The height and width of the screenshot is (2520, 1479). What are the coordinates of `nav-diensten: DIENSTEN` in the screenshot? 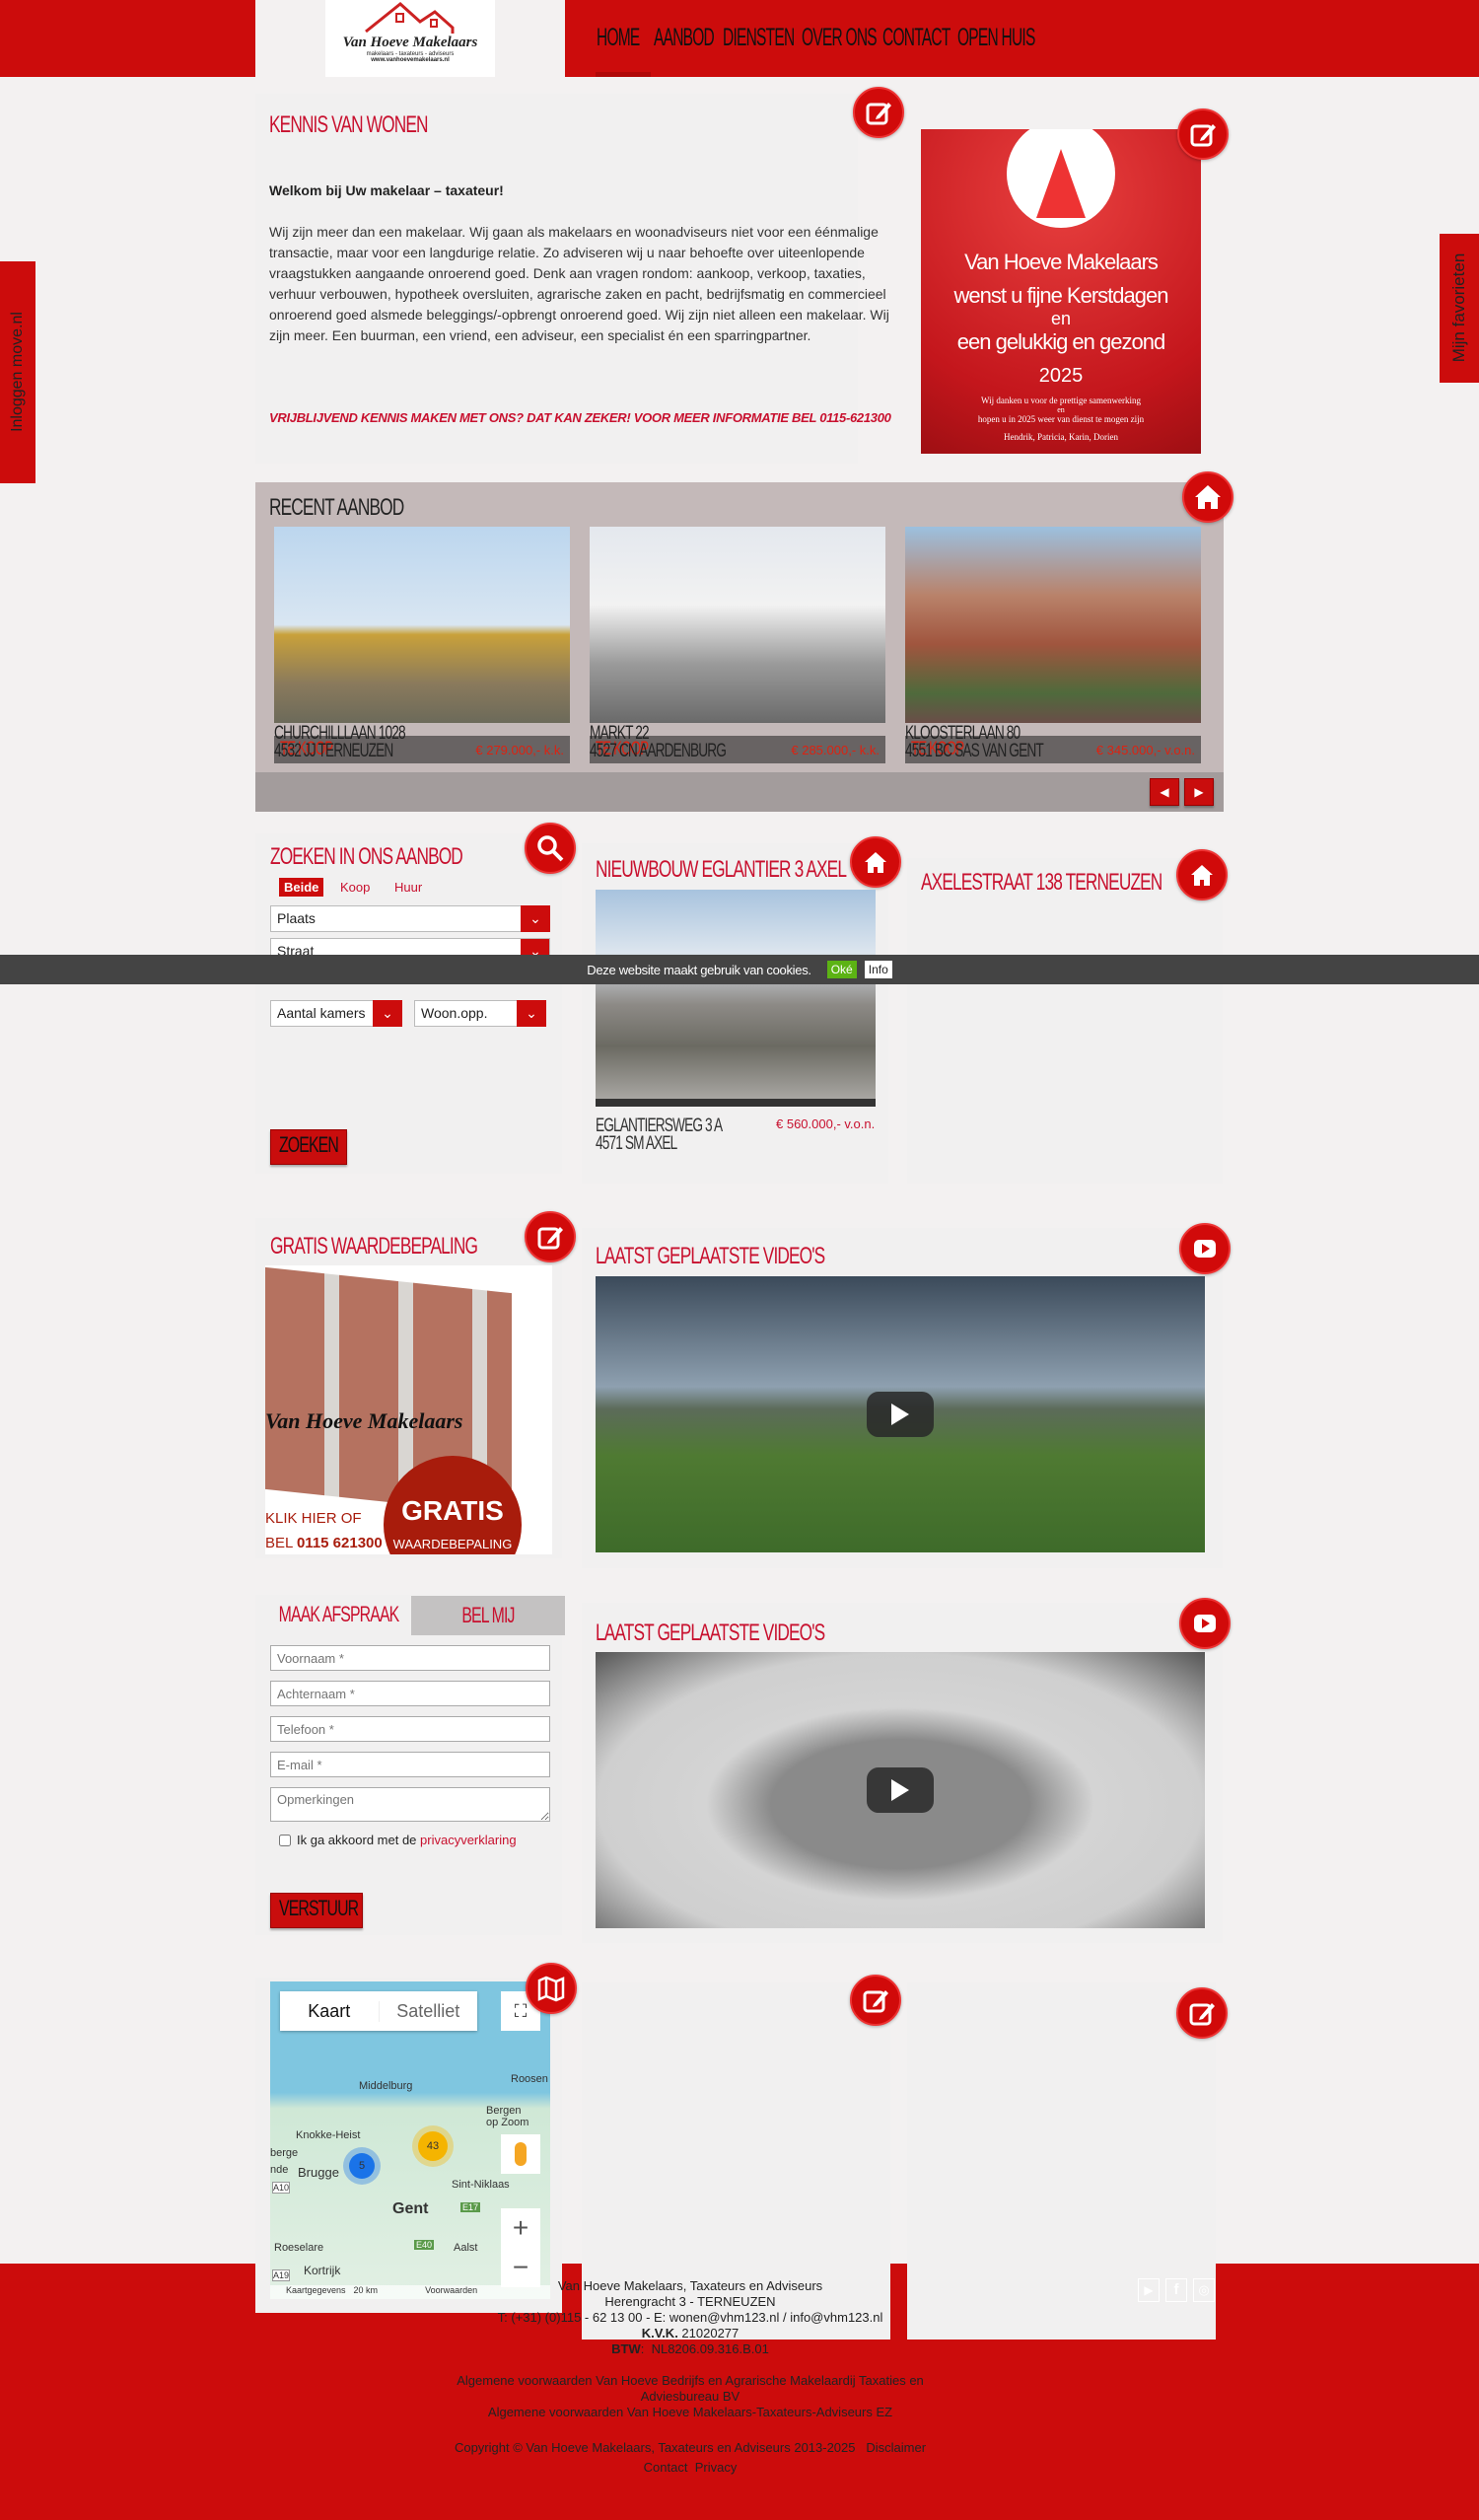 It's located at (760, 38).